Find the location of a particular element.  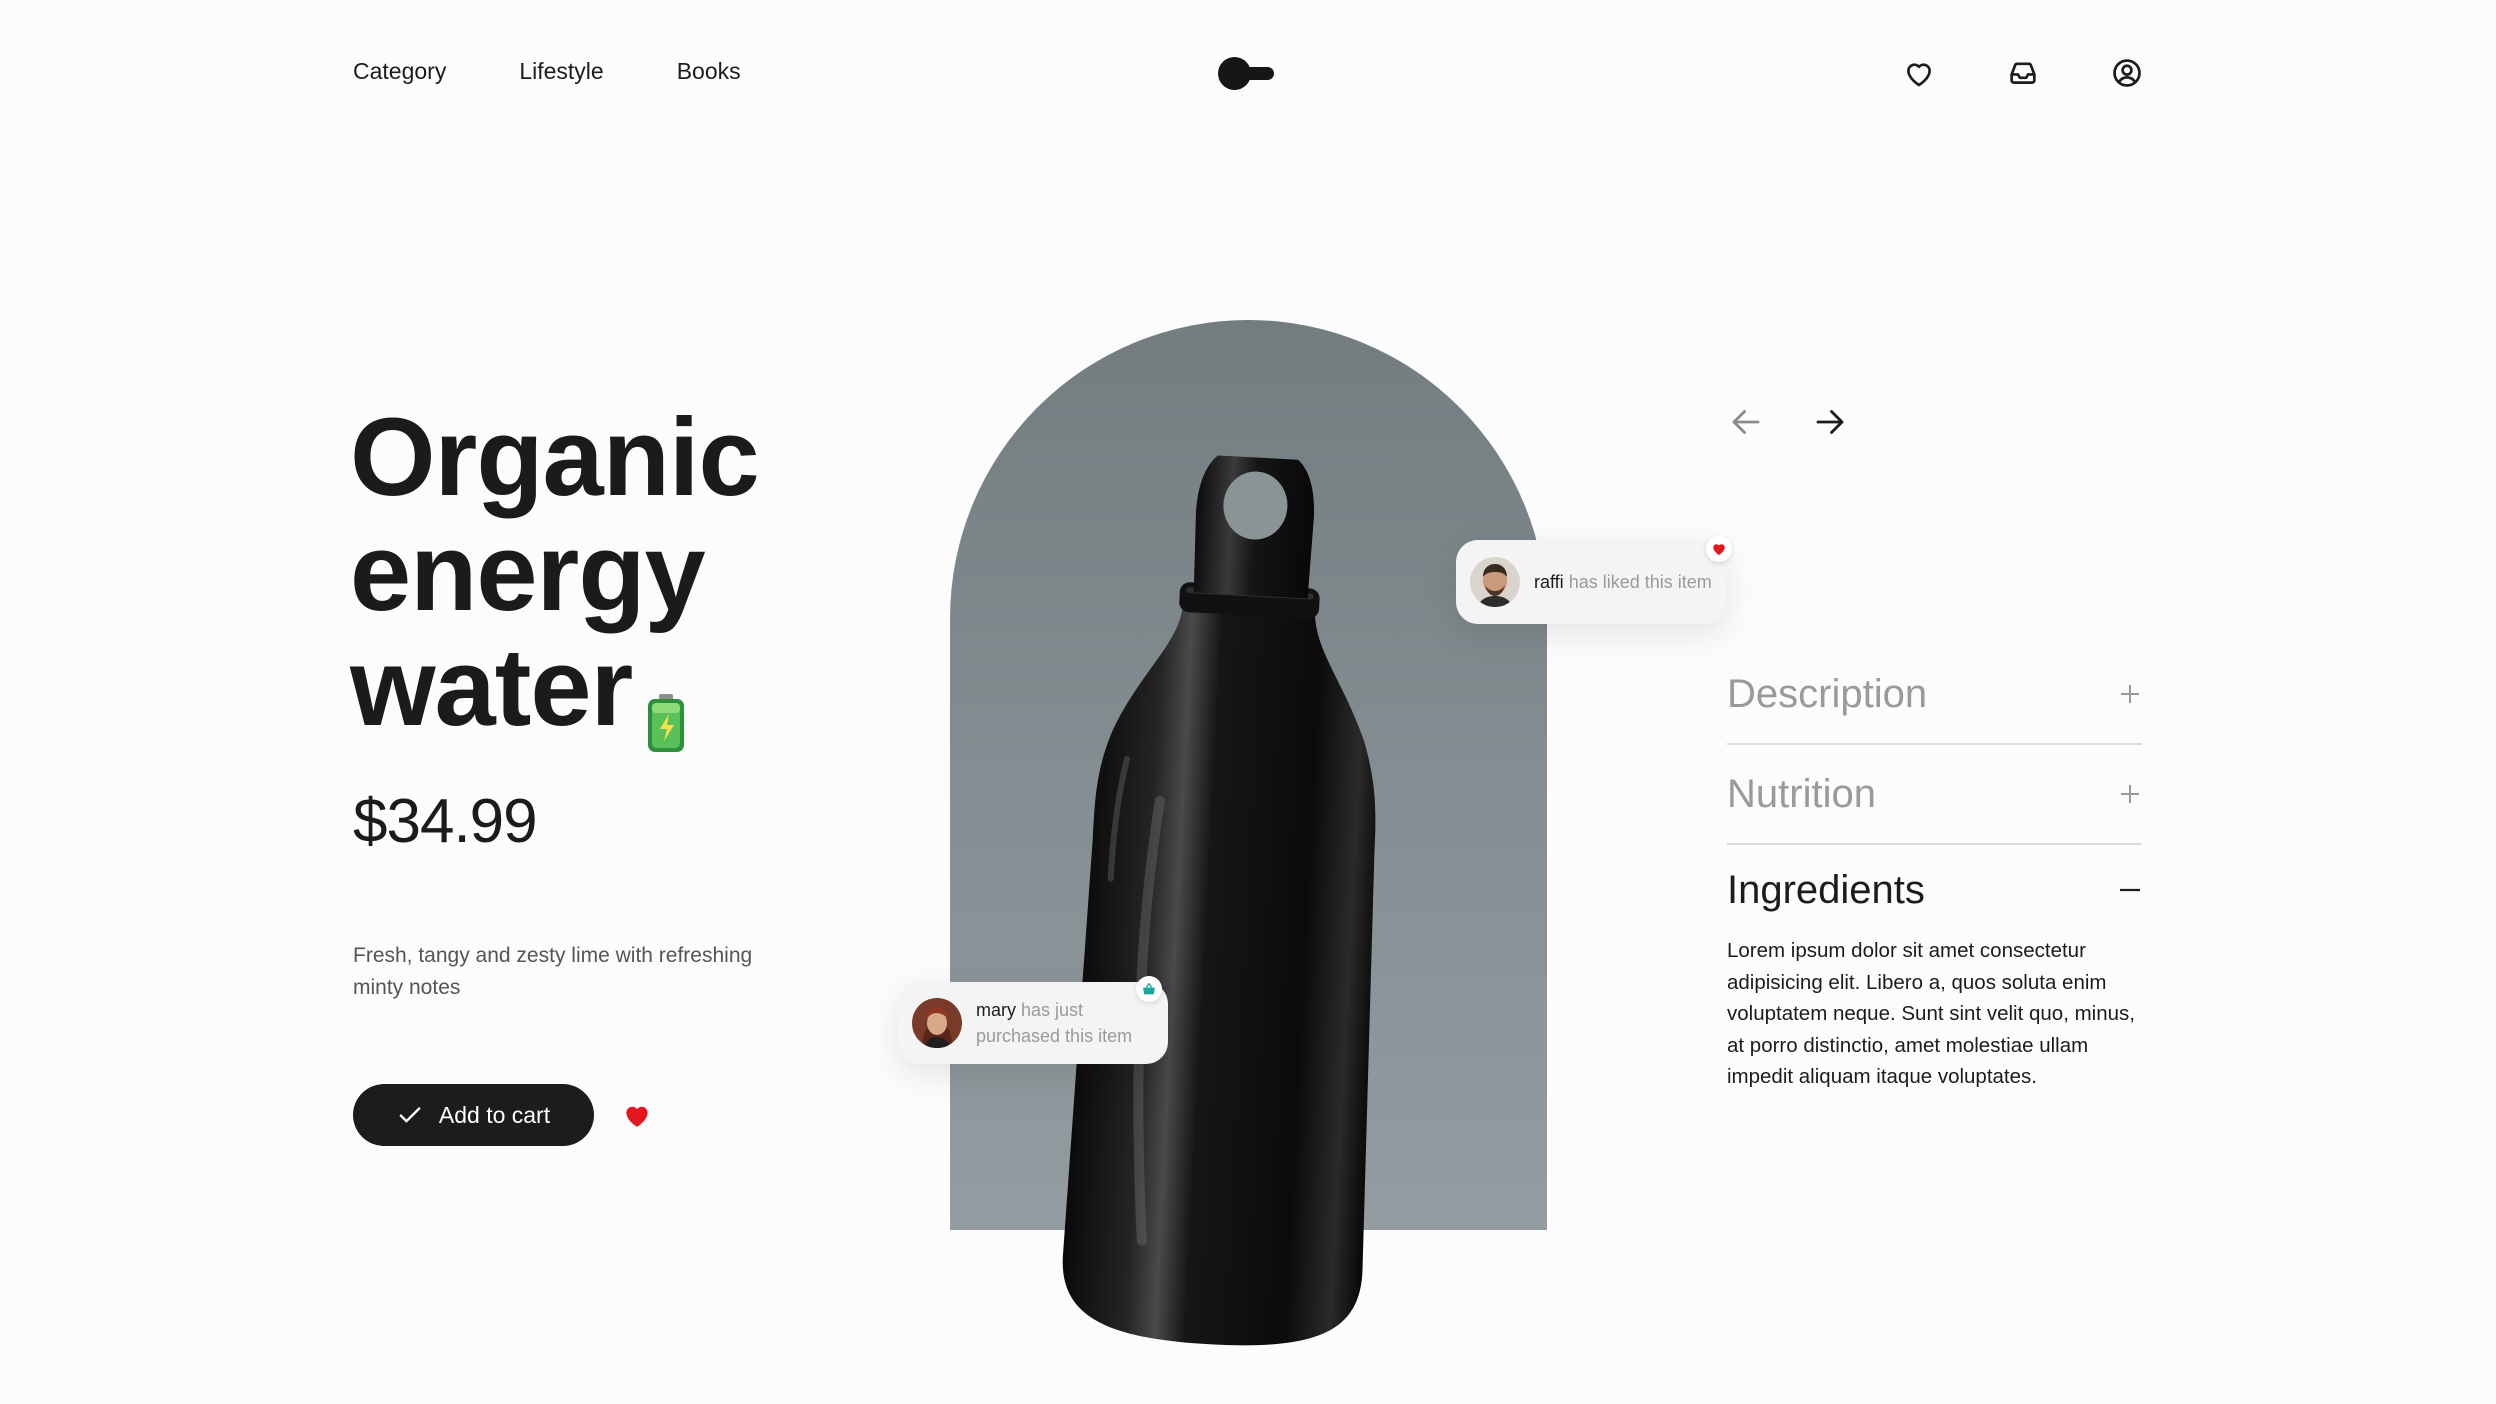

purchase-badge-basket-icon is located at coordinates (1149, 989).